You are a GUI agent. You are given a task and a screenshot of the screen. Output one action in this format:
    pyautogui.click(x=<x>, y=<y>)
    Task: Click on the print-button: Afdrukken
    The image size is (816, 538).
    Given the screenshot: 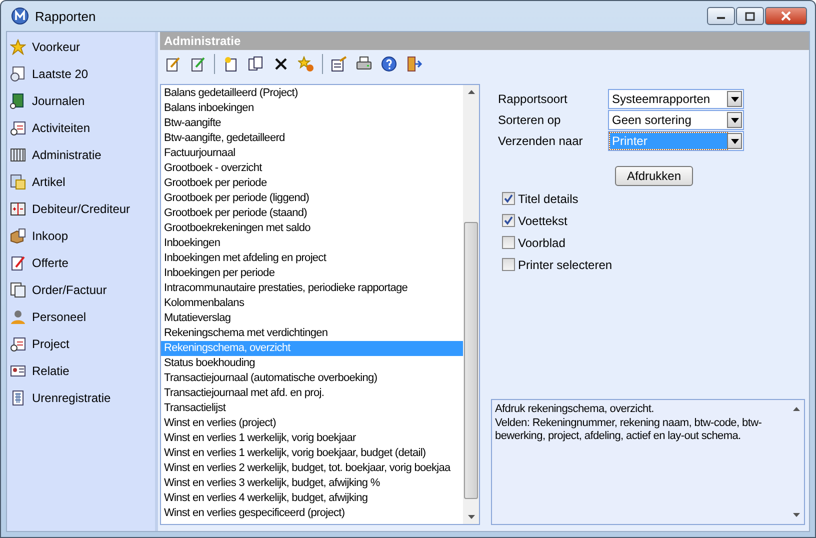 What is the action you would take?
    pyautogui.click(x=654, y=176)
    